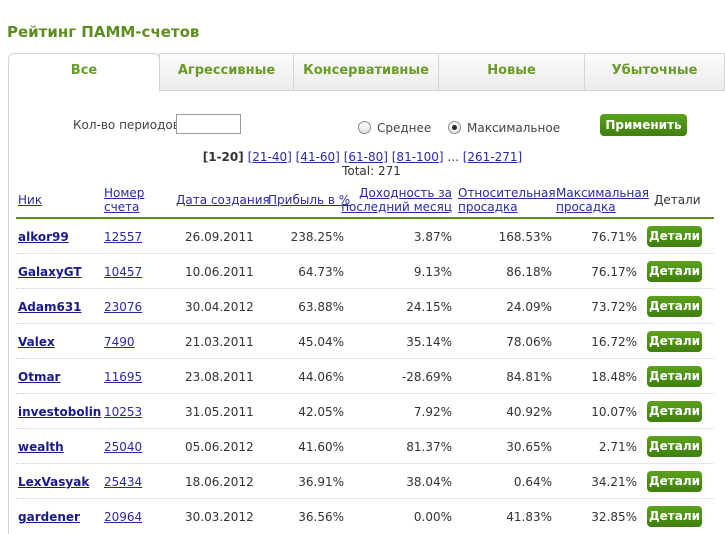  Describe the element at coordinates (614, 412) in the screenshot. I see `row-max-drawdown: 10.07%` at that location.